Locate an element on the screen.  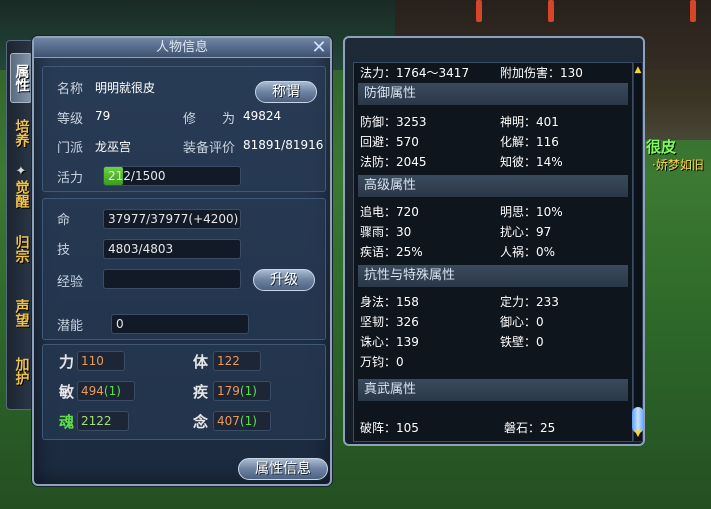
equip-score-label: 装备评价 is located at coordinates (209, 148).